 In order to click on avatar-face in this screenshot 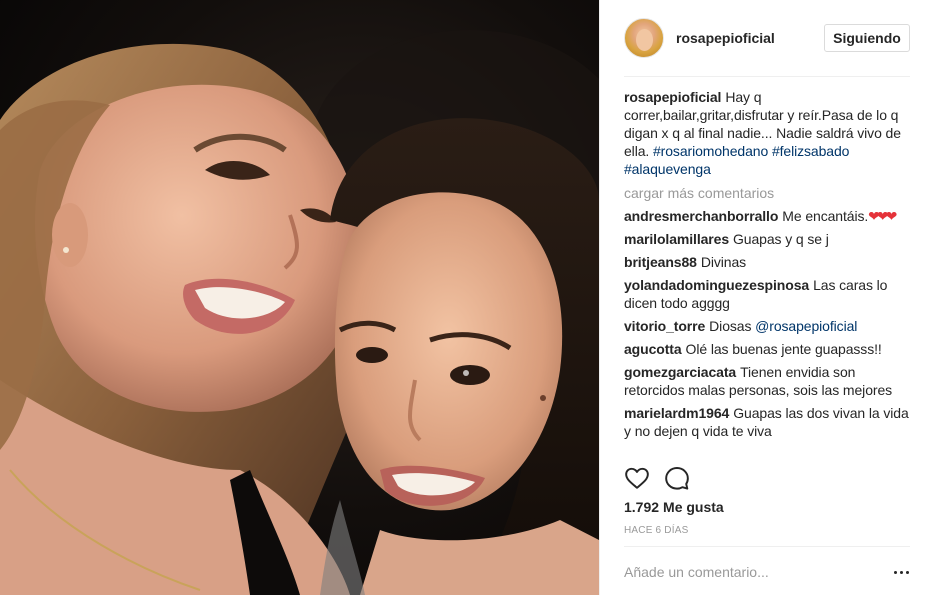, I will do `click(644, 40)`.